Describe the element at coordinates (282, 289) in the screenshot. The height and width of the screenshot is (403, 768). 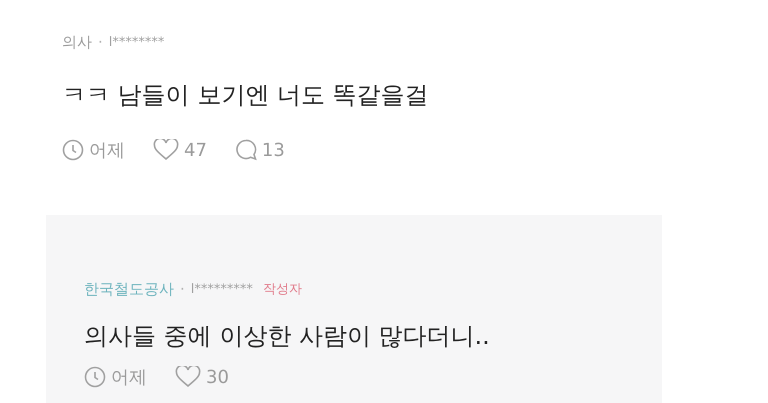
I see `author-label: 작성자` at that location.